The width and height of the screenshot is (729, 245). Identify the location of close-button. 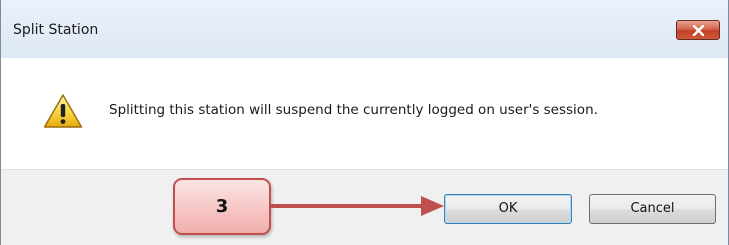
(698, 30).